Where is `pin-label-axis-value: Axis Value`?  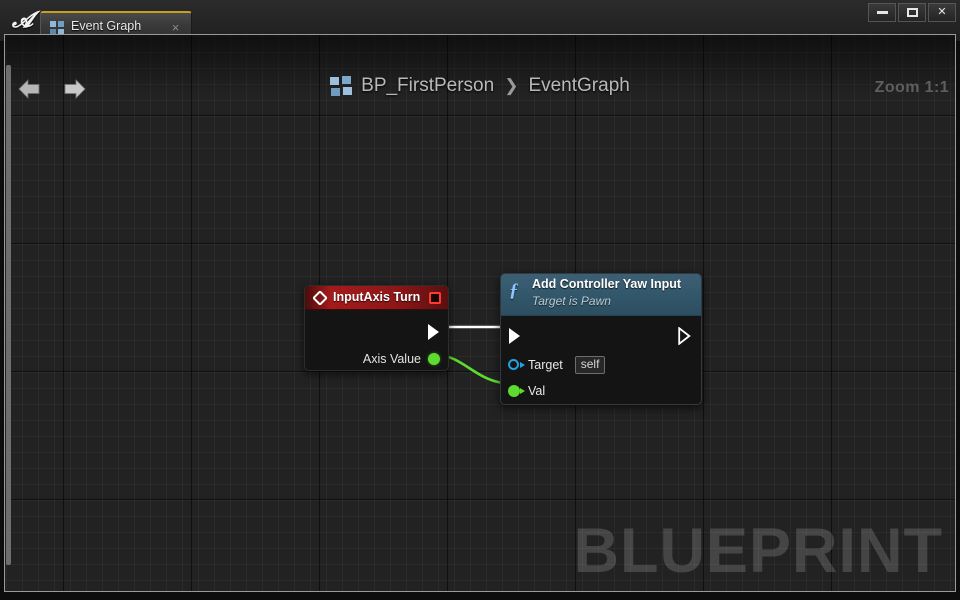 pin-label-axis-value: Axis Value is located at coordinates (391, 359).